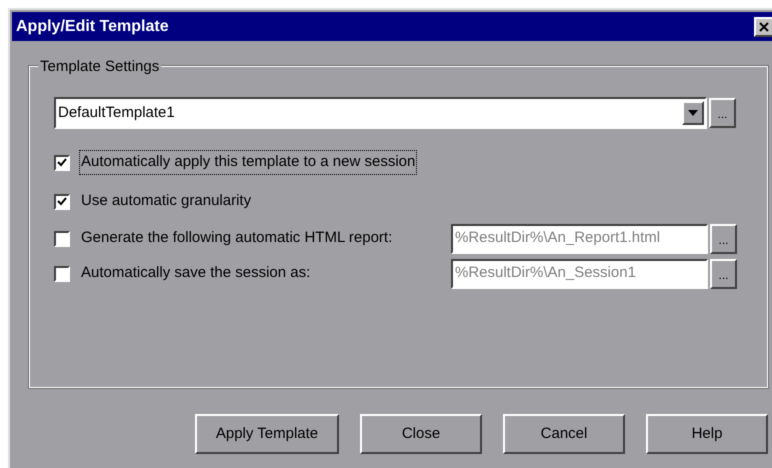  I want to click on window-title: Apply/Edit Template, so click(92, 26).